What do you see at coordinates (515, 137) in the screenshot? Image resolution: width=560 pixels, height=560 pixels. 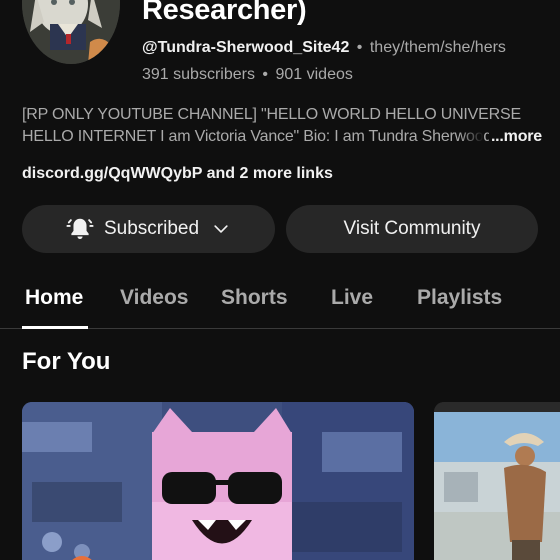 I see `more-button: ...more` at bounding box center [515, 137].